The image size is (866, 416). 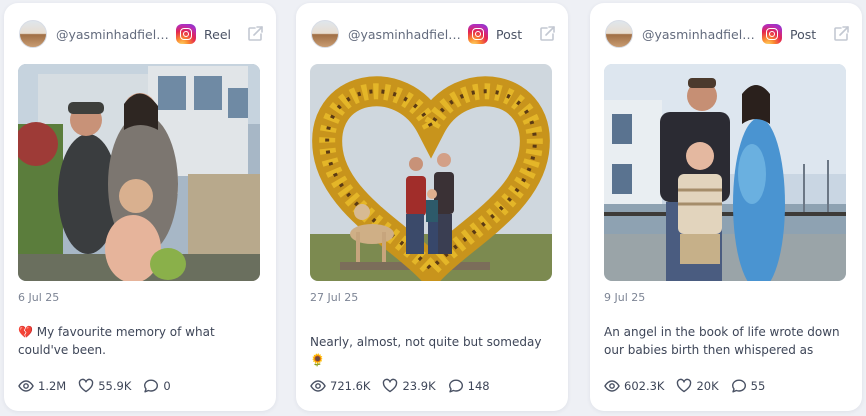 I want to click on sunflower-emoji: 🌻, so click(x=317, y=360).